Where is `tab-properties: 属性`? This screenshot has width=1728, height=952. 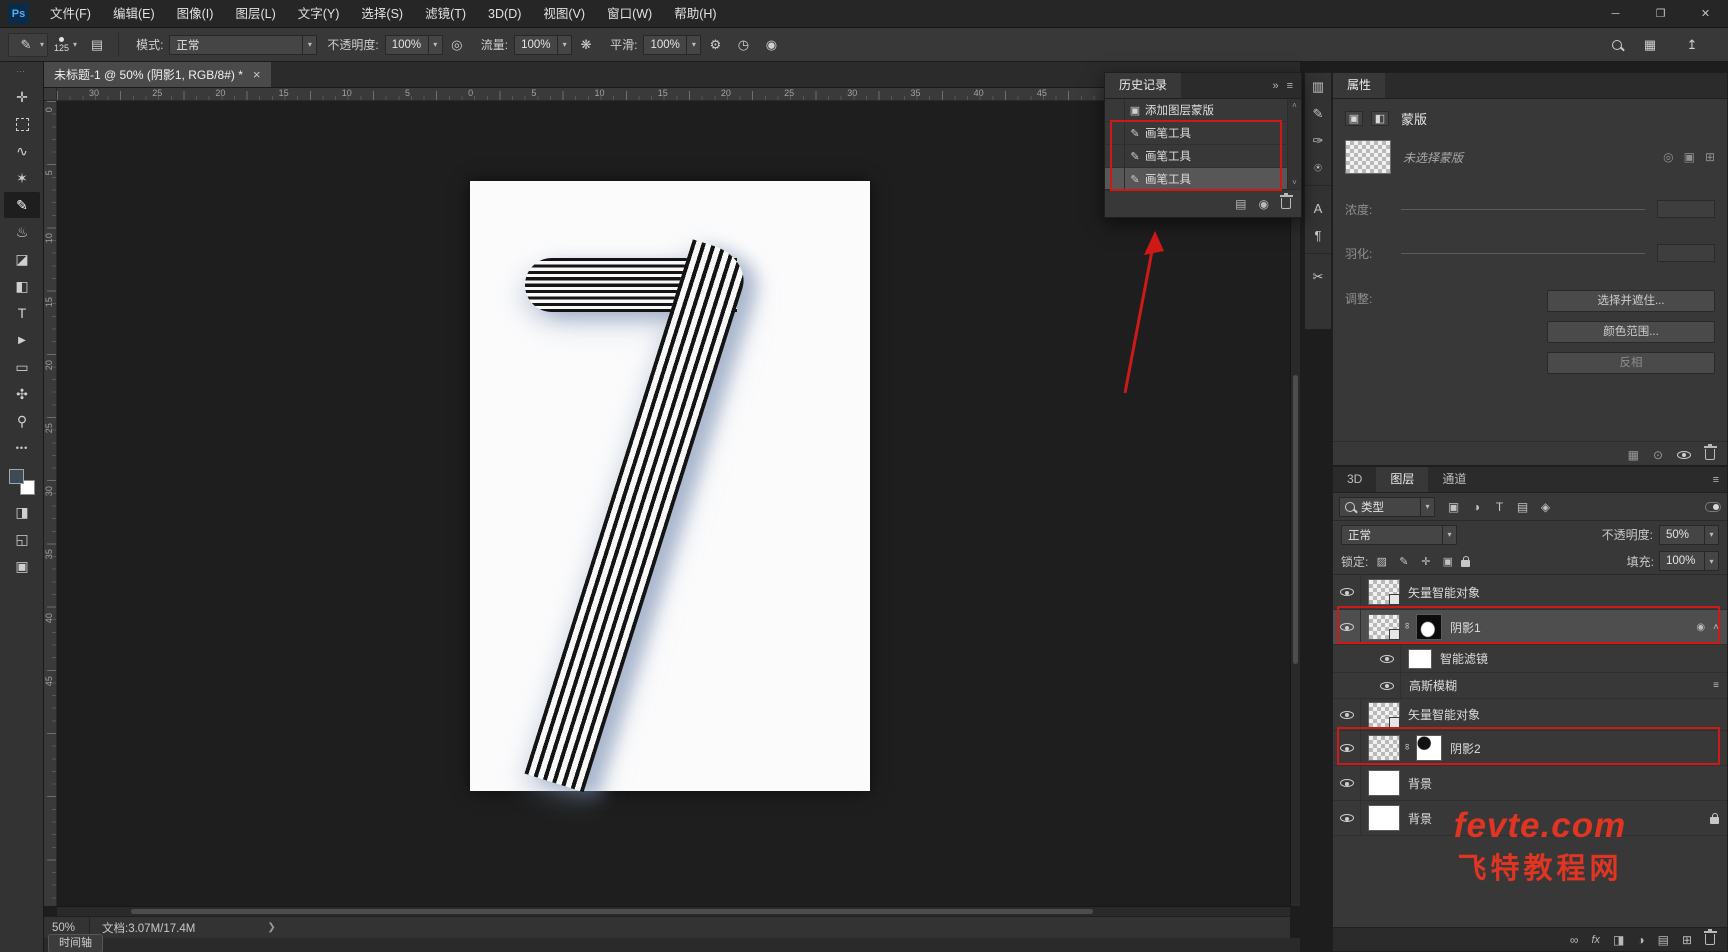 tab-properties: 属性 is located at coordinates (1359, 85).